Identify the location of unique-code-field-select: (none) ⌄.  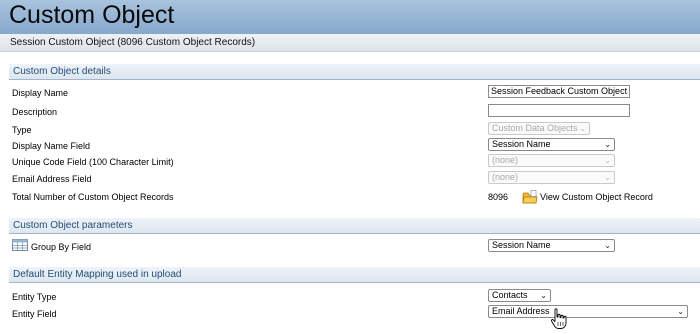
(551, 160).